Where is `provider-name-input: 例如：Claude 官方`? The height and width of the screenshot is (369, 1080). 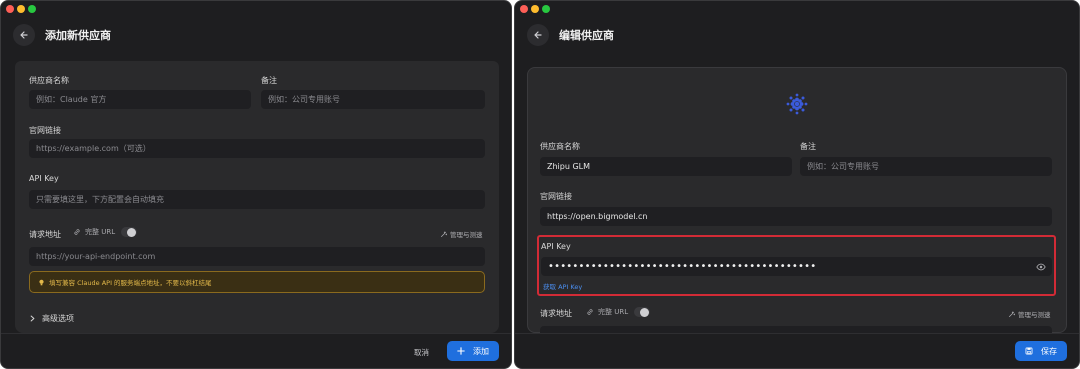 provider-name-input: 例如：Claude 官方 is located at coordinates (140, 99).